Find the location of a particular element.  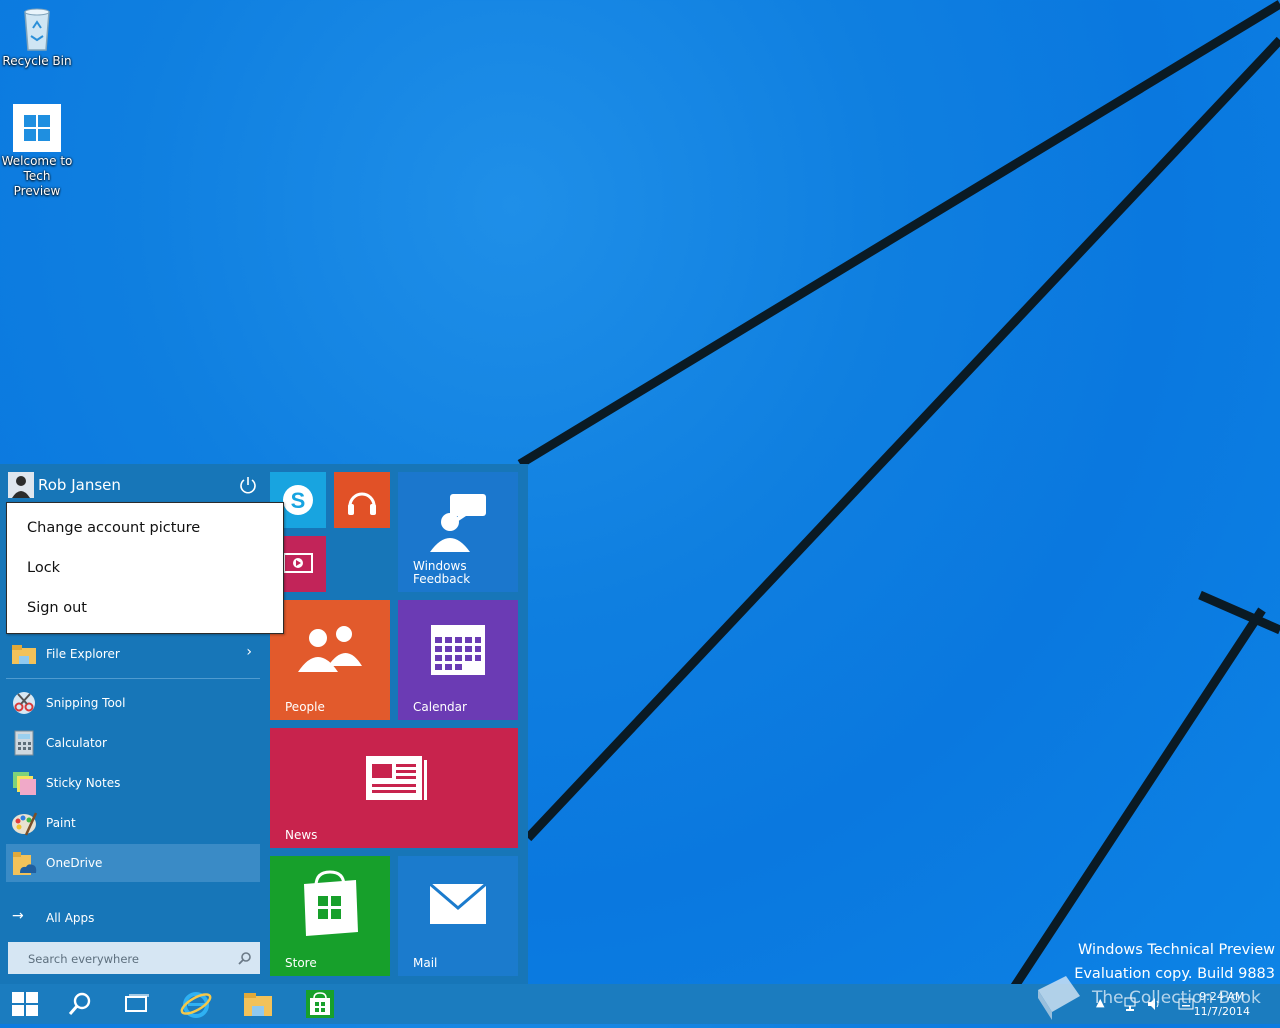

taskbar-search-button is located at coordinates (80, 1004).